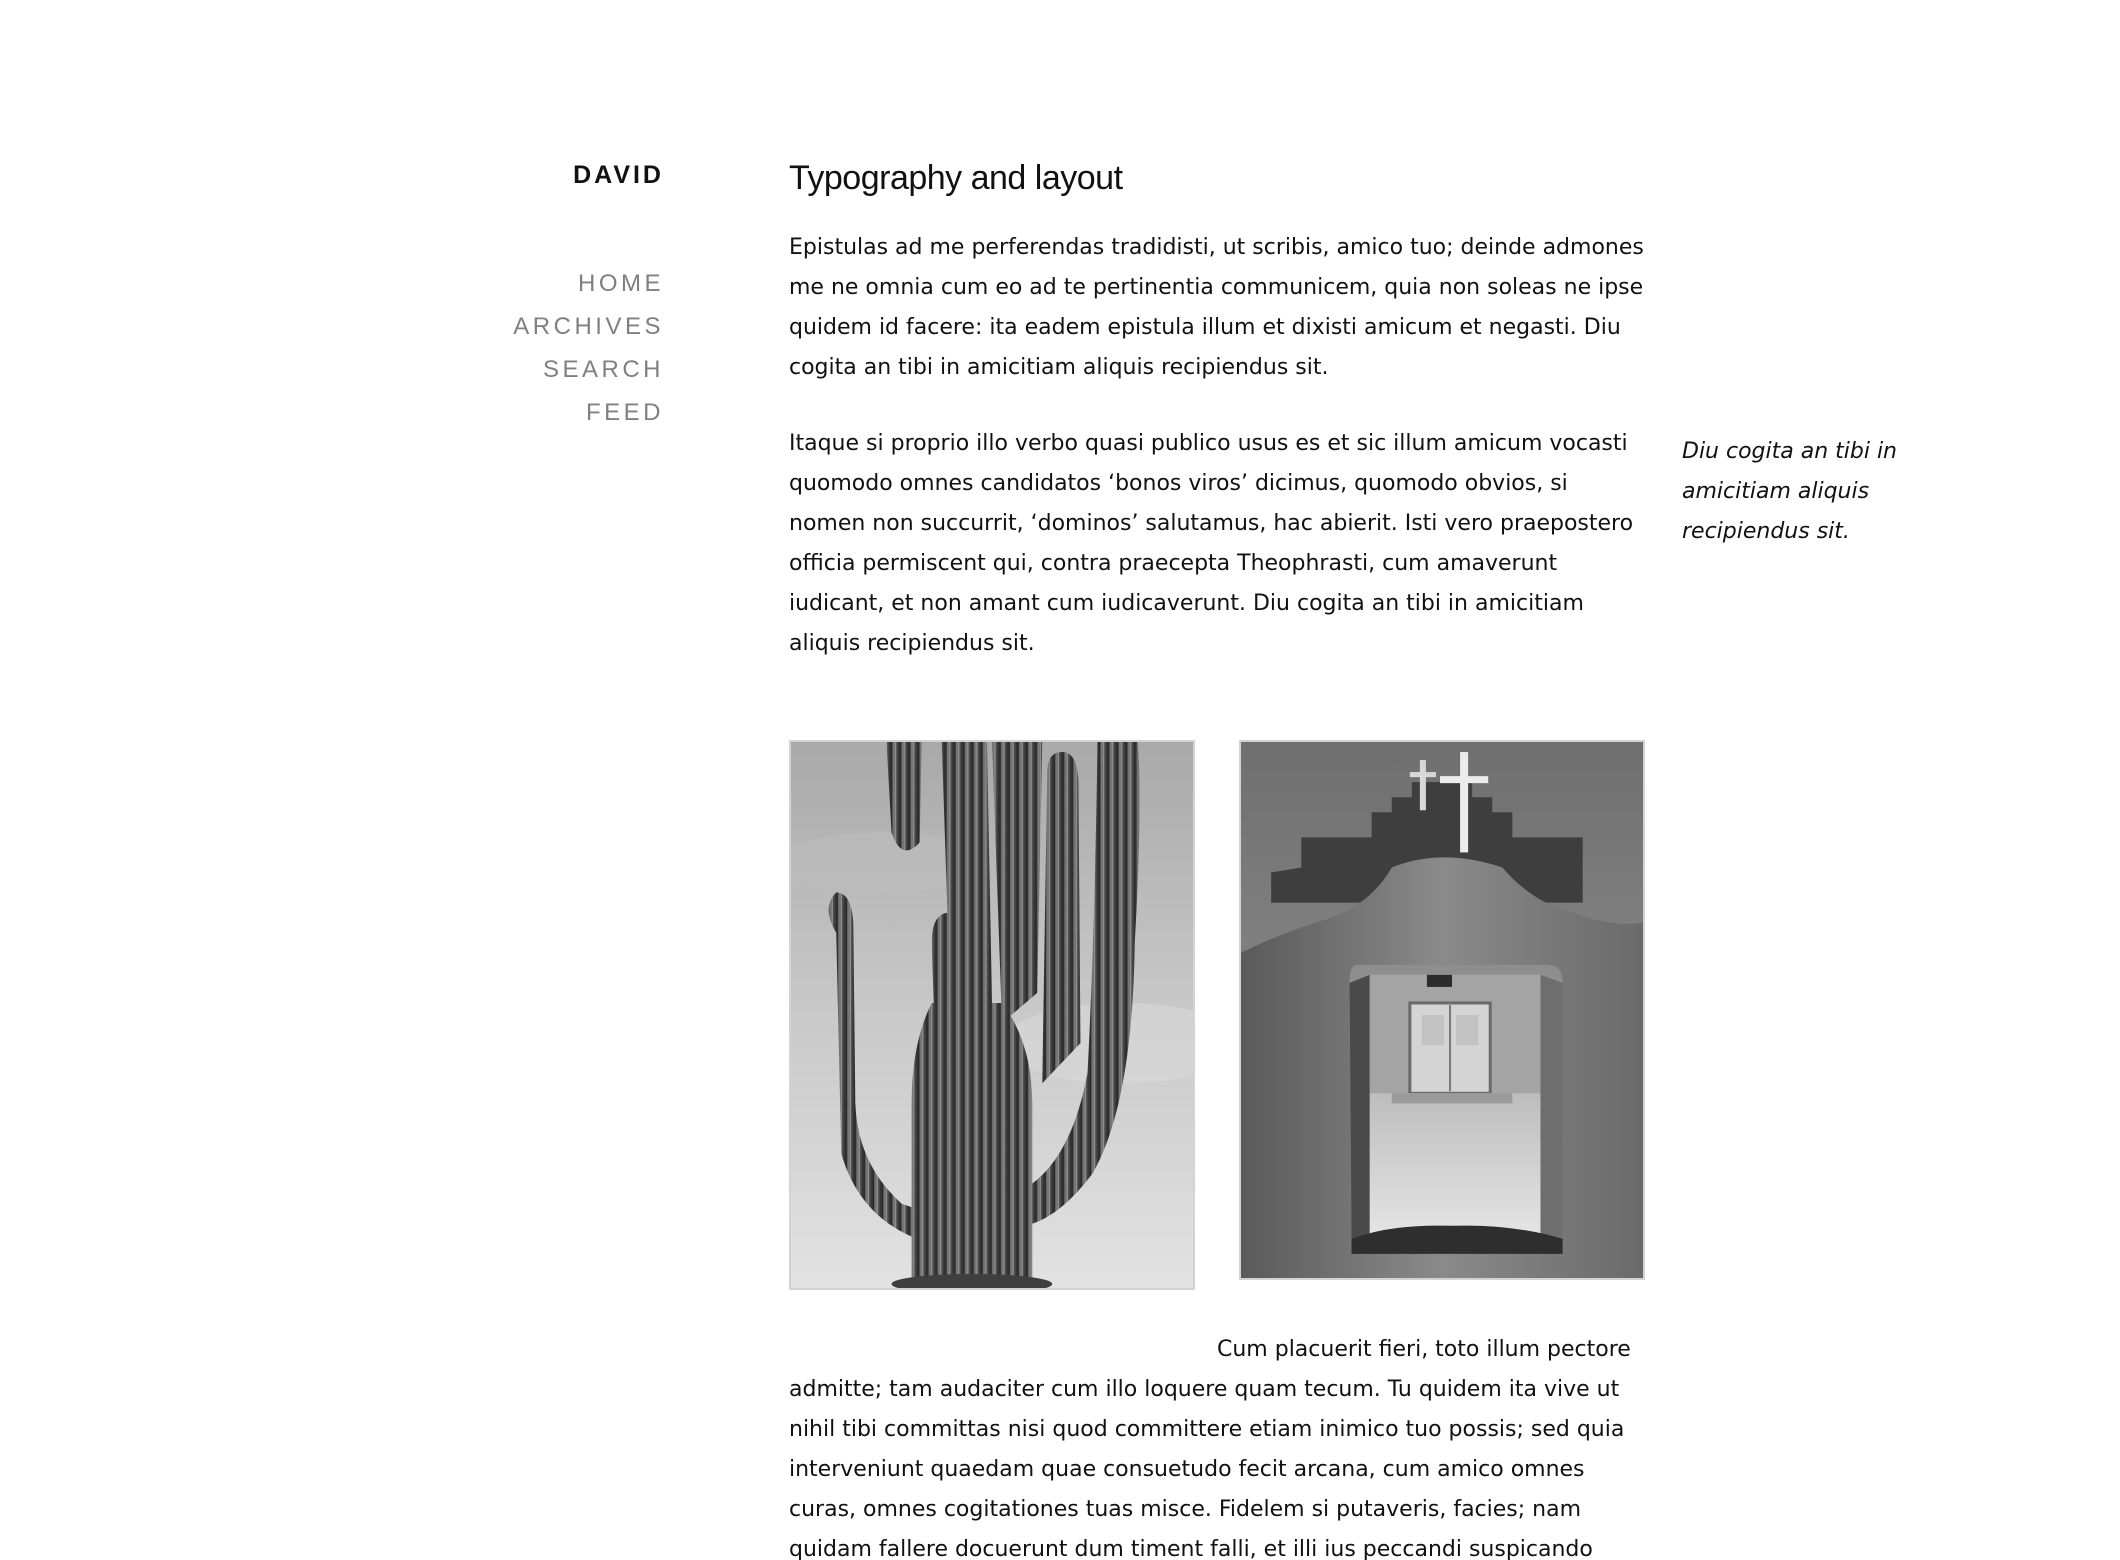 Image resolution: width=2120 pixels, height=1560 pixels. I want to click on nav-item-feed: FEED, so click(532, 412).